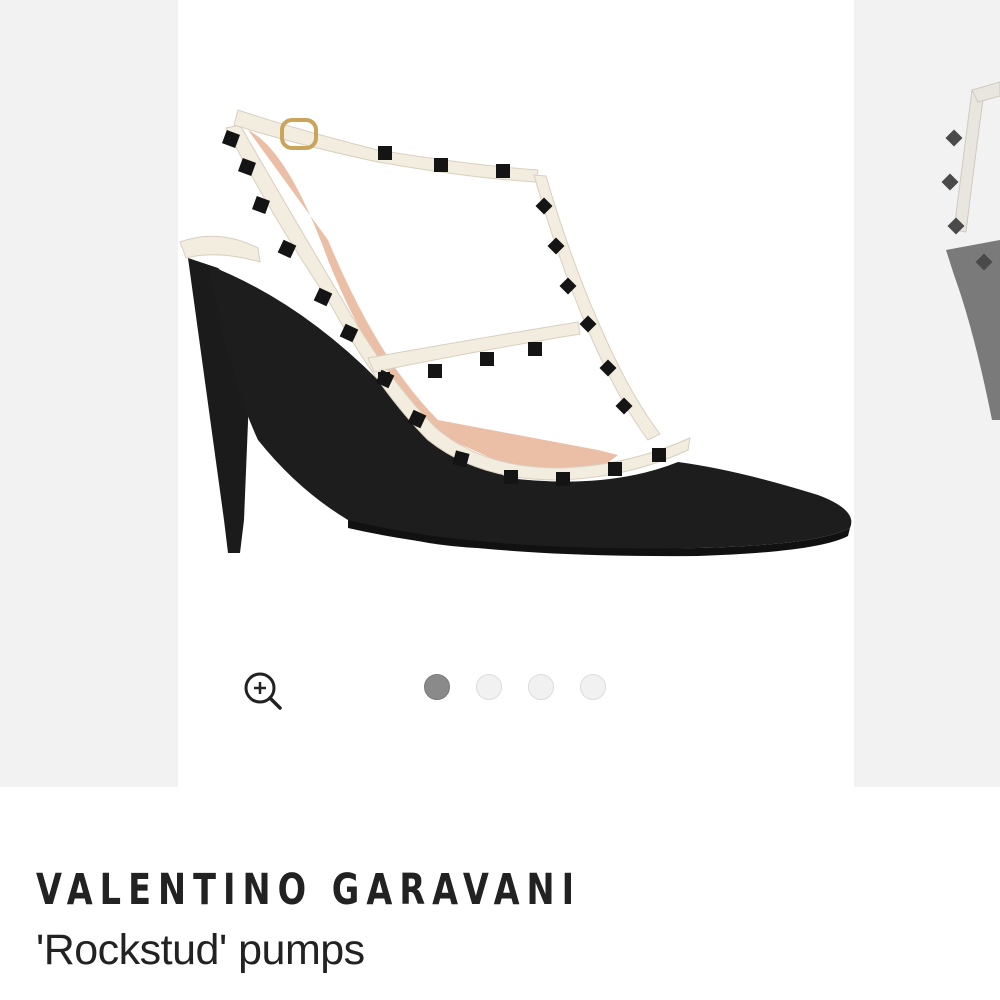 Image resolution: width=1000 pixels, height=1000 pixels. I want to click on cross-strap, so click(474, 347).